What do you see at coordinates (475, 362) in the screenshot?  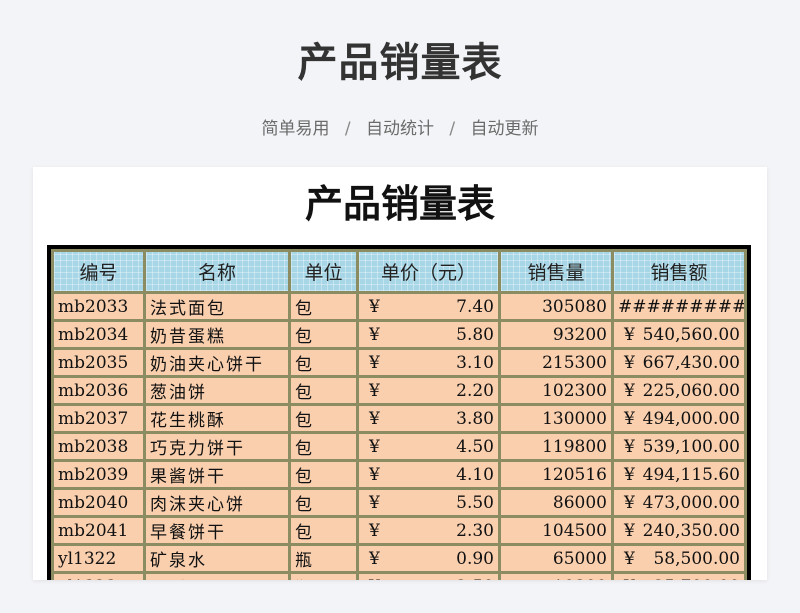 I see `price-value: 3.10` at bounding box center [475, 362].